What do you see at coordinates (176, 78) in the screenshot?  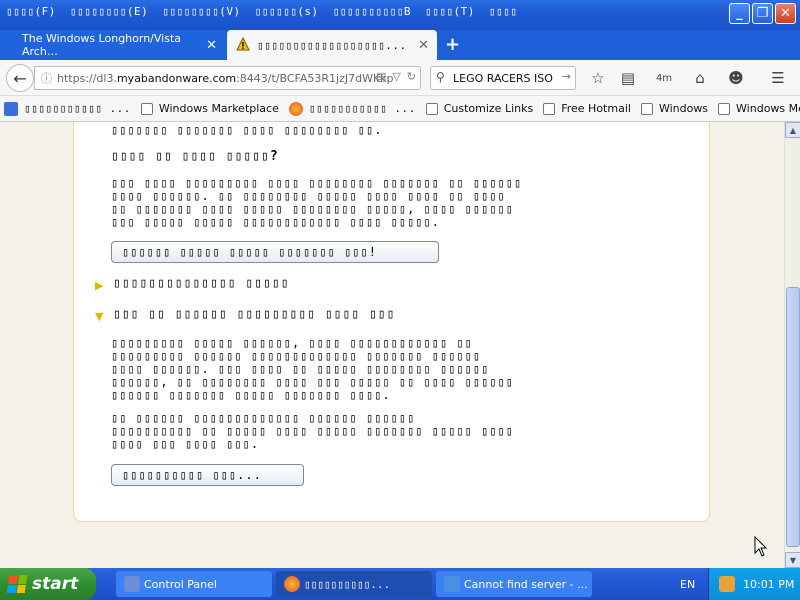 I see `url-host: myabandonware.com` at bounding box center [176, 78].